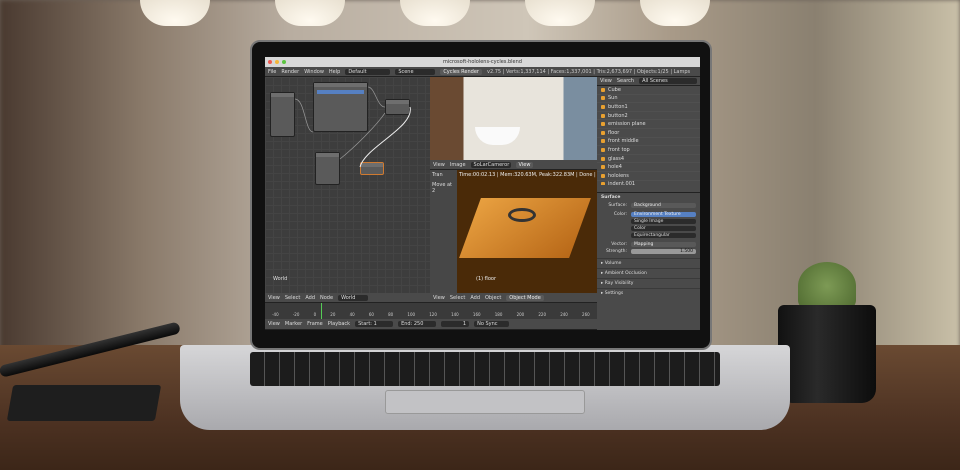 The height and width of the screenshot is (470, 960). I want to click on outliner-item: Cube, so click(648, 90).